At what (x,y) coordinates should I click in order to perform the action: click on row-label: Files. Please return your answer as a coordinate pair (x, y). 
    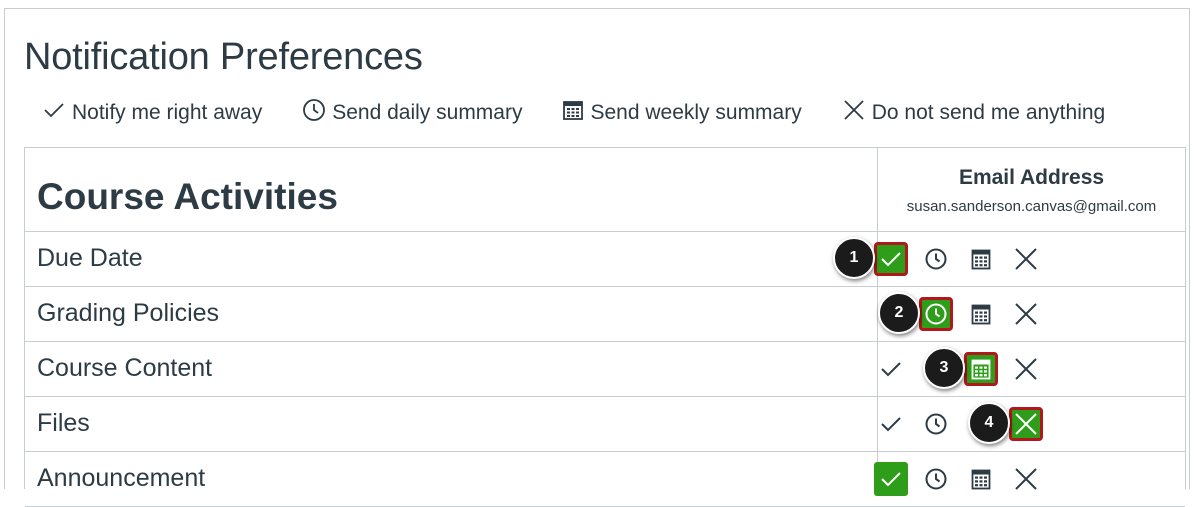
    Looking at the image, I should click on (63, 423).